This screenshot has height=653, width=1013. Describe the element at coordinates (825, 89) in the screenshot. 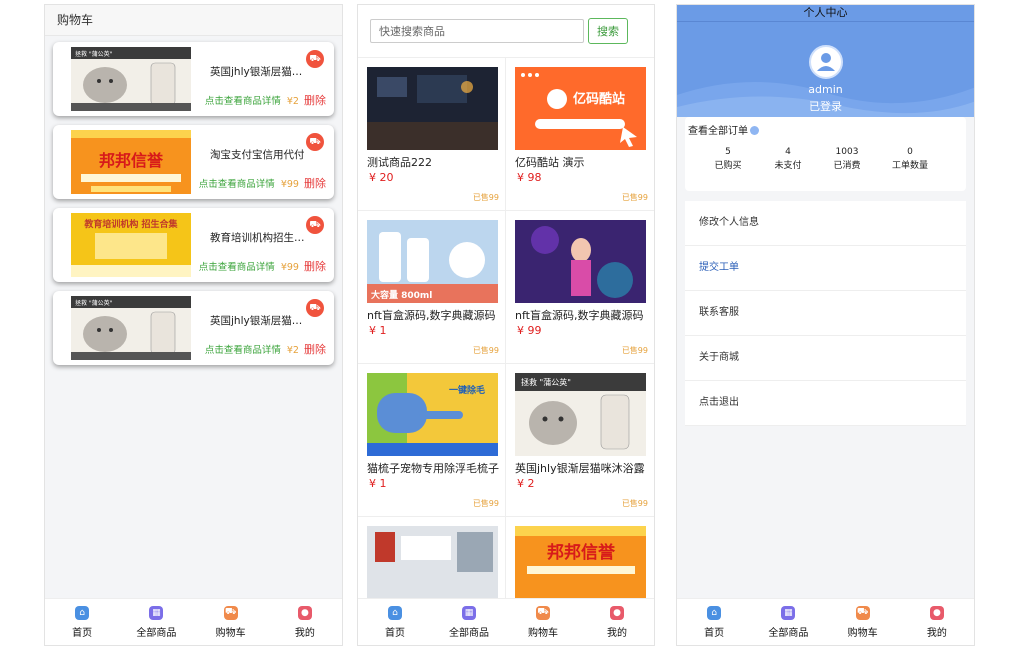

I see `username: admin` at that location.